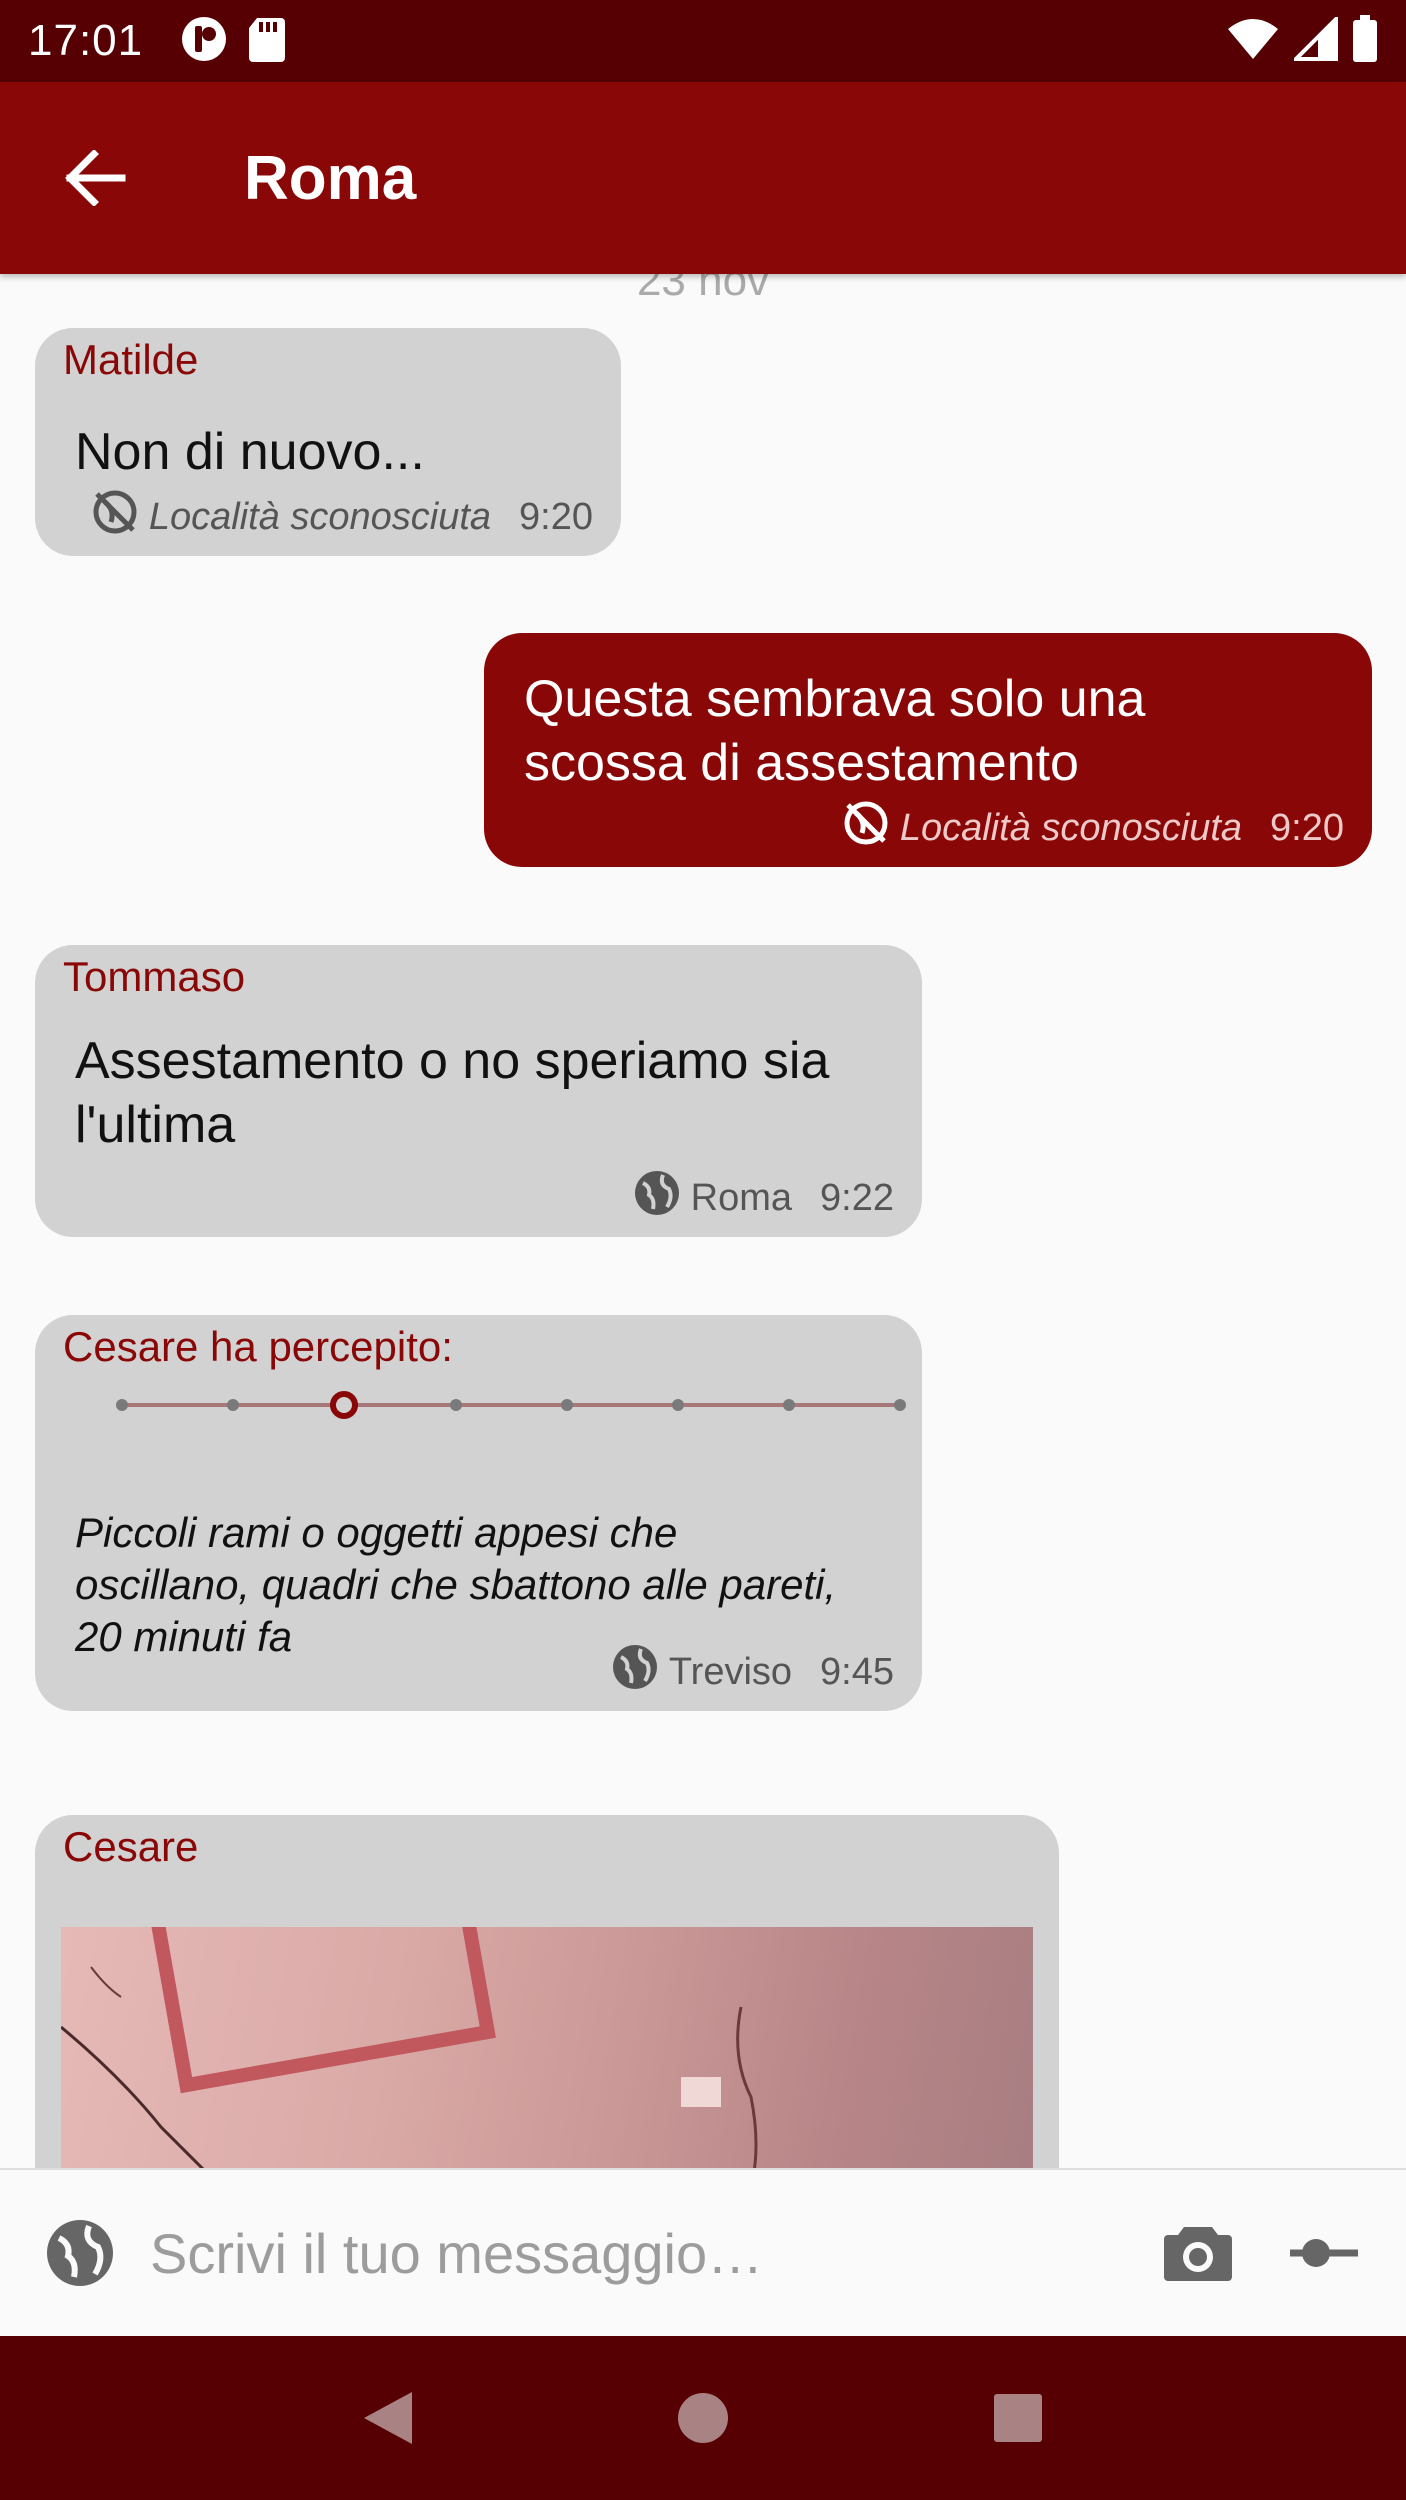 Image resolution: width=1406 pixels, height=2500 pixels. I want to click on date-separator: 23 nov, so click(703, 289).